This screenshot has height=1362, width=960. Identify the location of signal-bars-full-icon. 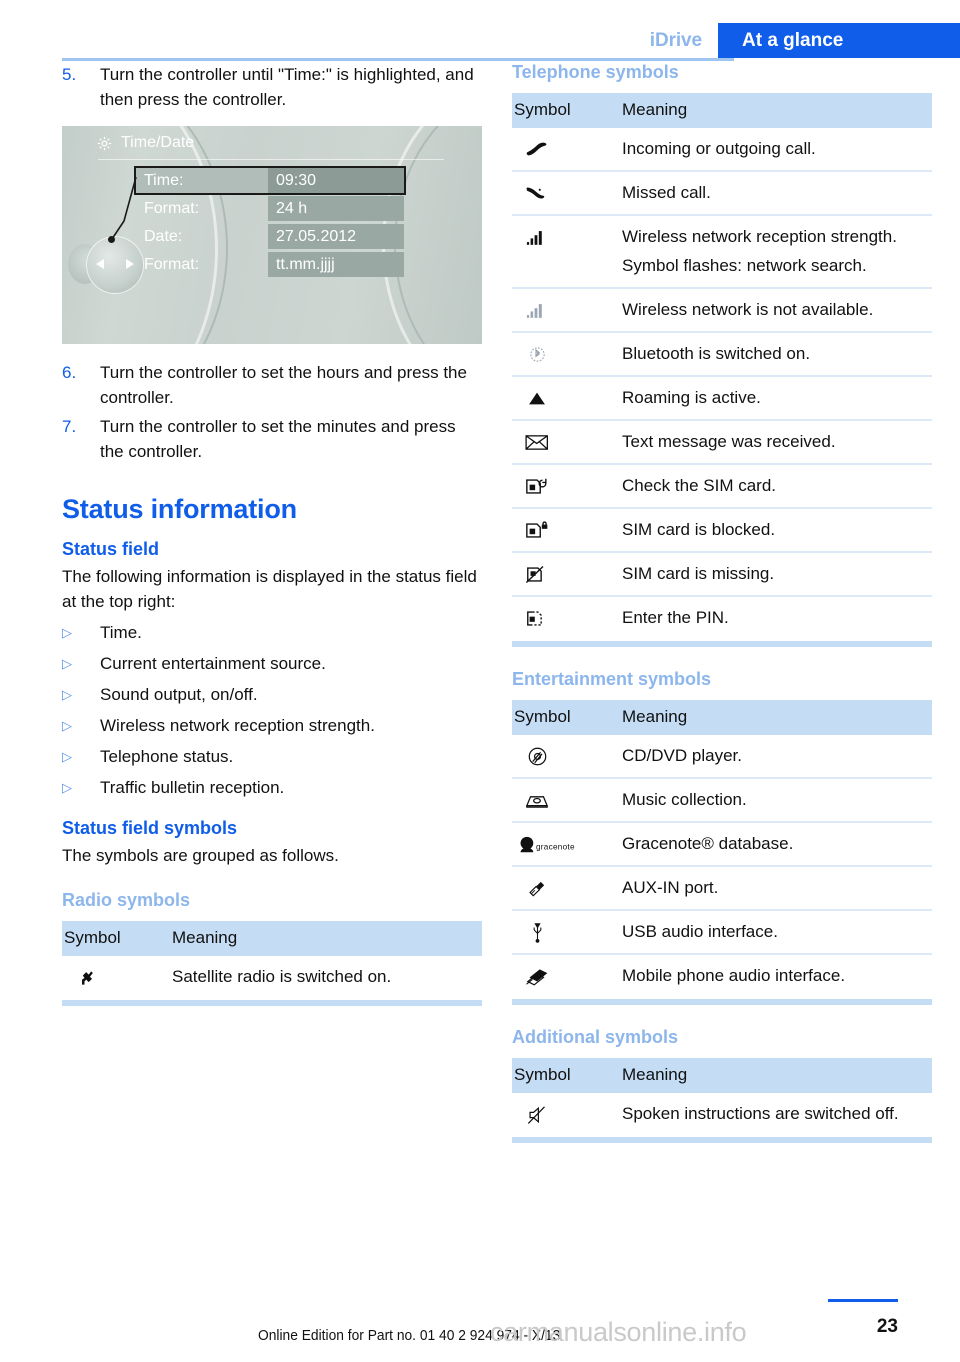
(537, 236).